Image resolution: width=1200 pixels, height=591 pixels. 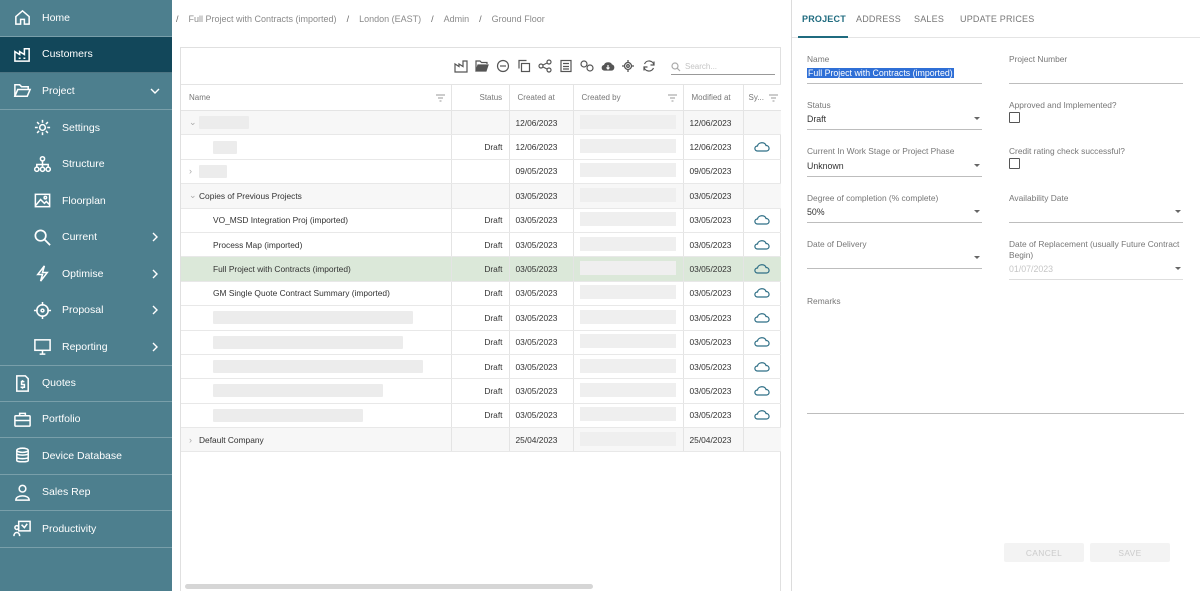 What do you see at coordinates (86, 164) in the screenshot?
I see `nav-structure: Structure` at bounding box center [86, 164].